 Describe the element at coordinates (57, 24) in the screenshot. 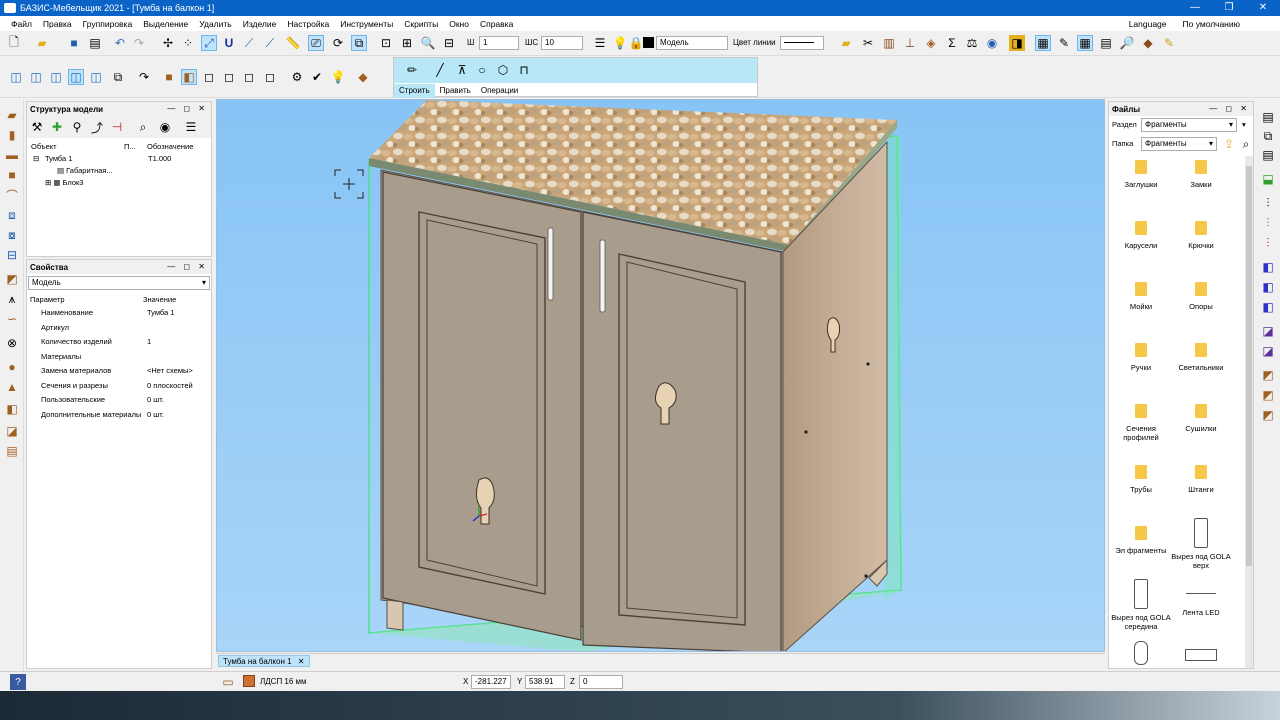

I see `menu-edit: Правка` at that location.